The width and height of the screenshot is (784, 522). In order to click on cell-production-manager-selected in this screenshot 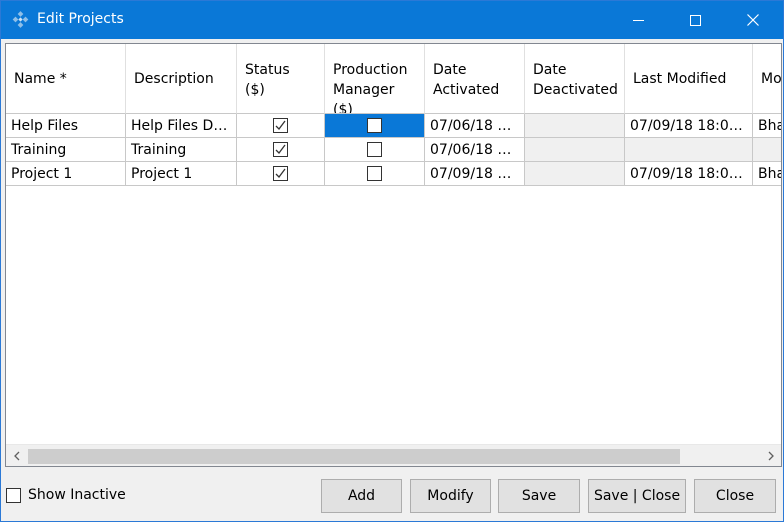, I will do `click(375, 126)`.